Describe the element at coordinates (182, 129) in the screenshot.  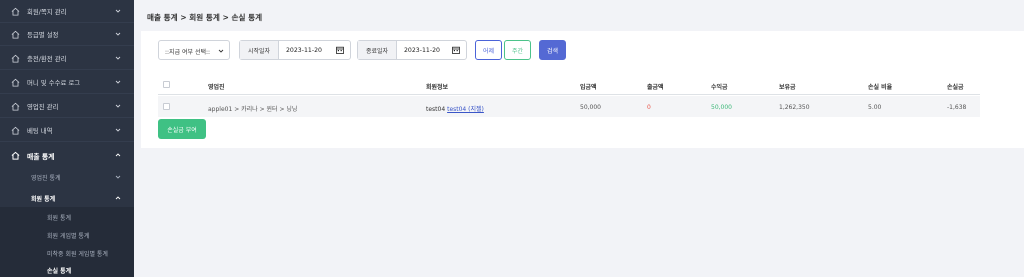
I see `award-loss-button: 손실금 부여` at that location.